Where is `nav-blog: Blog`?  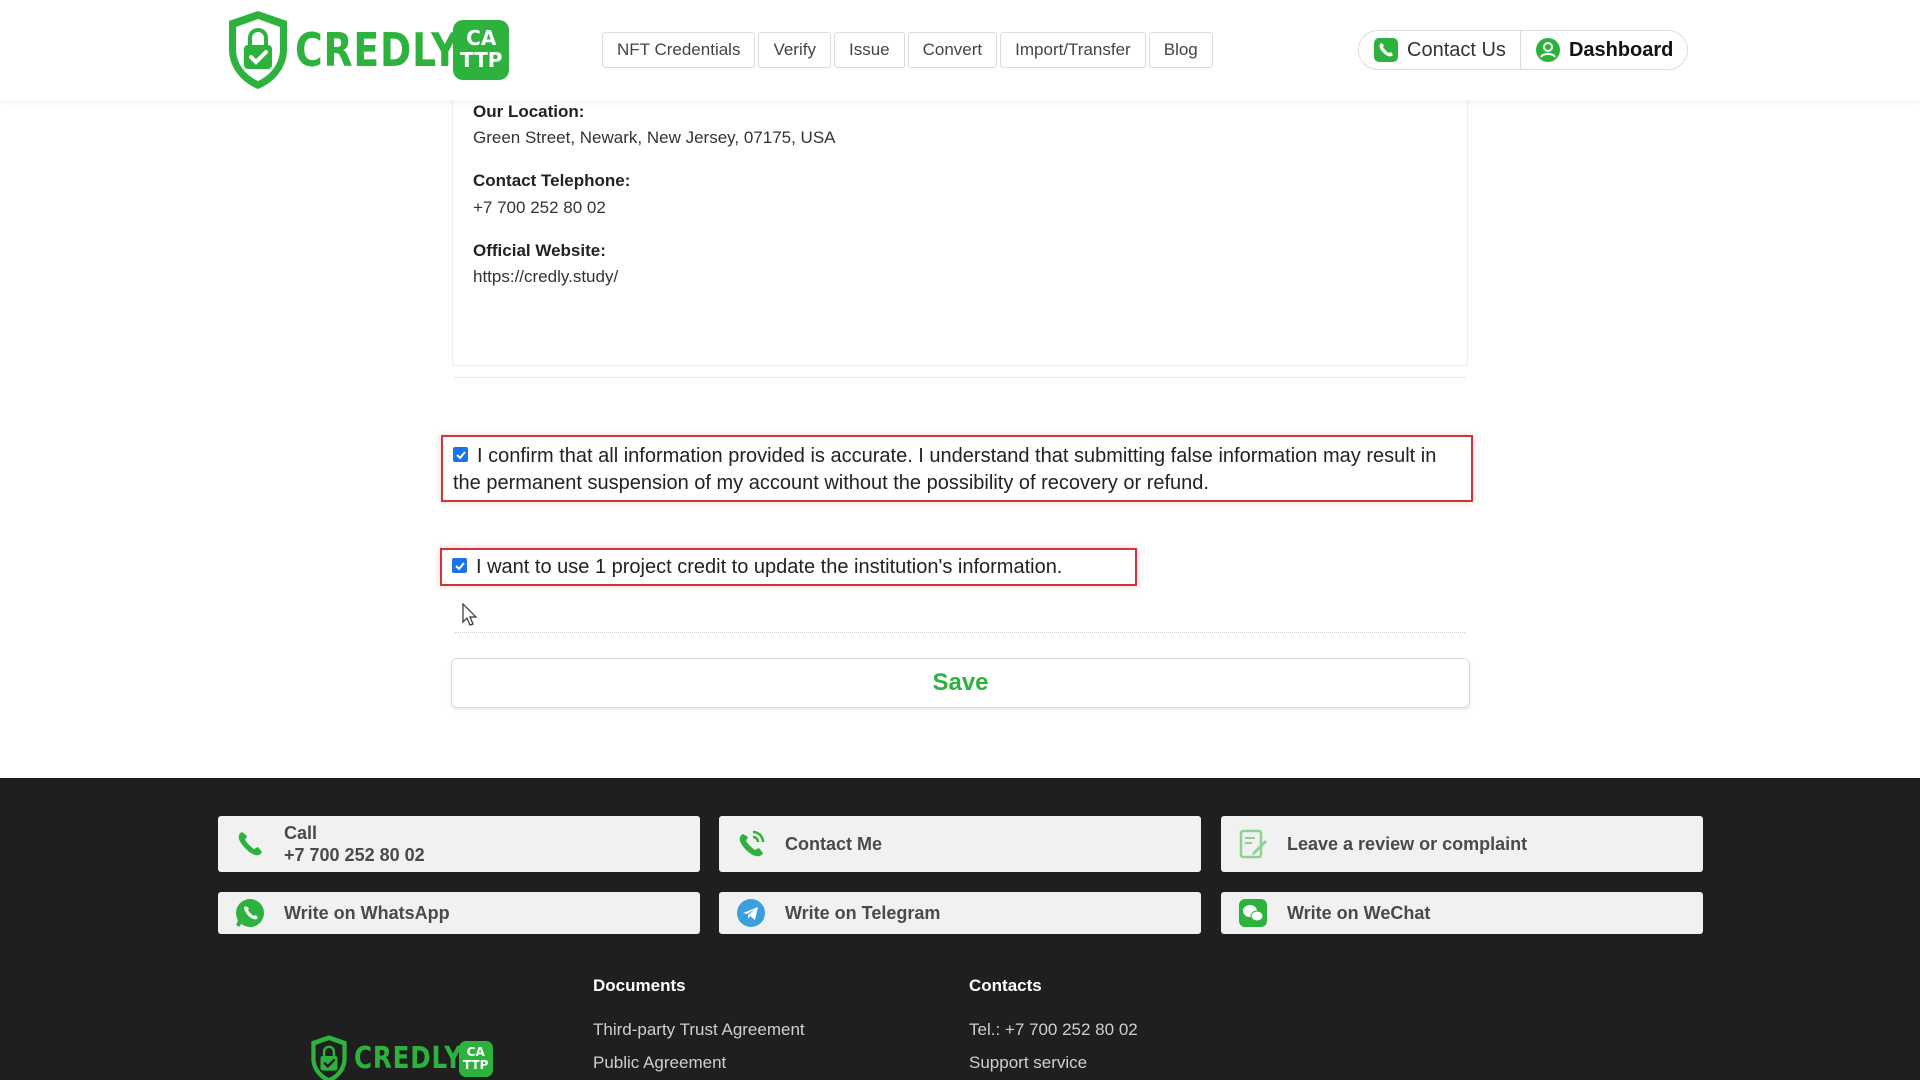
nav-blog: Blog is located at coordinates (1180, 50).